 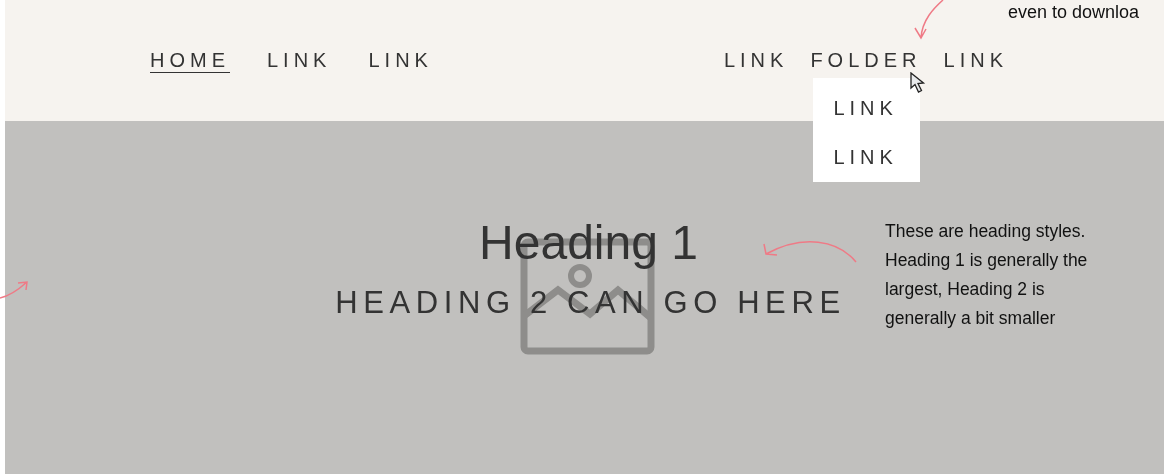 What do you see at coordinates (190, 60) in the screenshot?
I see `nav-link: HOME` at bounding box center [190, 60].